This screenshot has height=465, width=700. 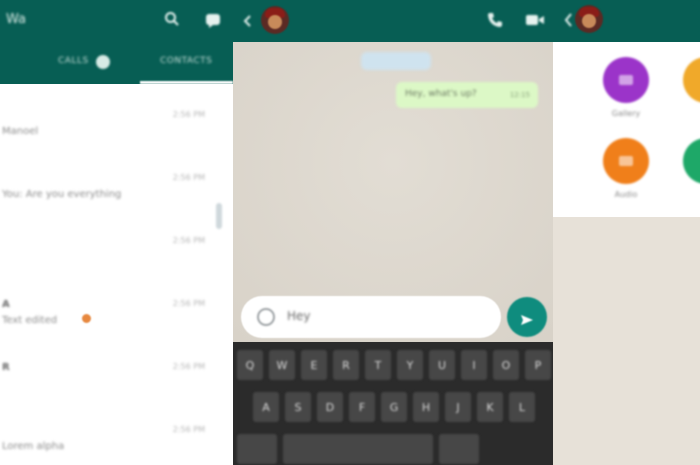 I want to click on tab-calls: CALLS, so click(x=73, y=61).